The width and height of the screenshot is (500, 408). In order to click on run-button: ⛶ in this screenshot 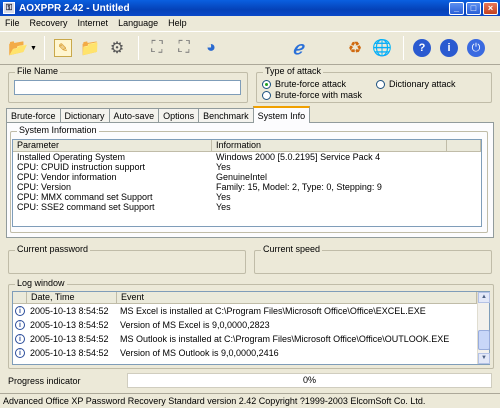, I will do `click(157, 48)`.